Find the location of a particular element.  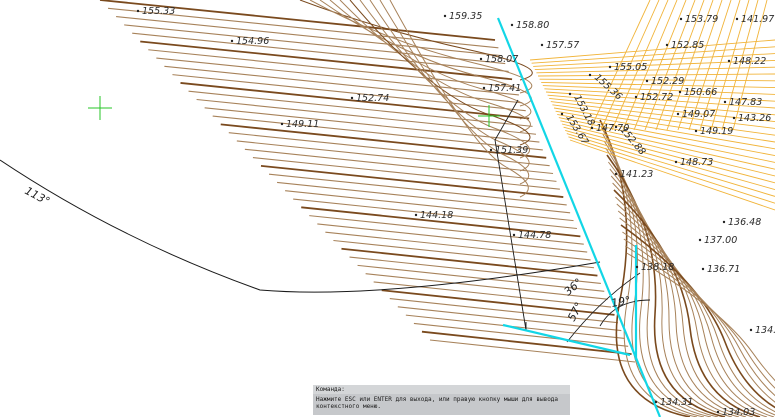

elevation-label: 158.80 is located at coordinates (532, 25).